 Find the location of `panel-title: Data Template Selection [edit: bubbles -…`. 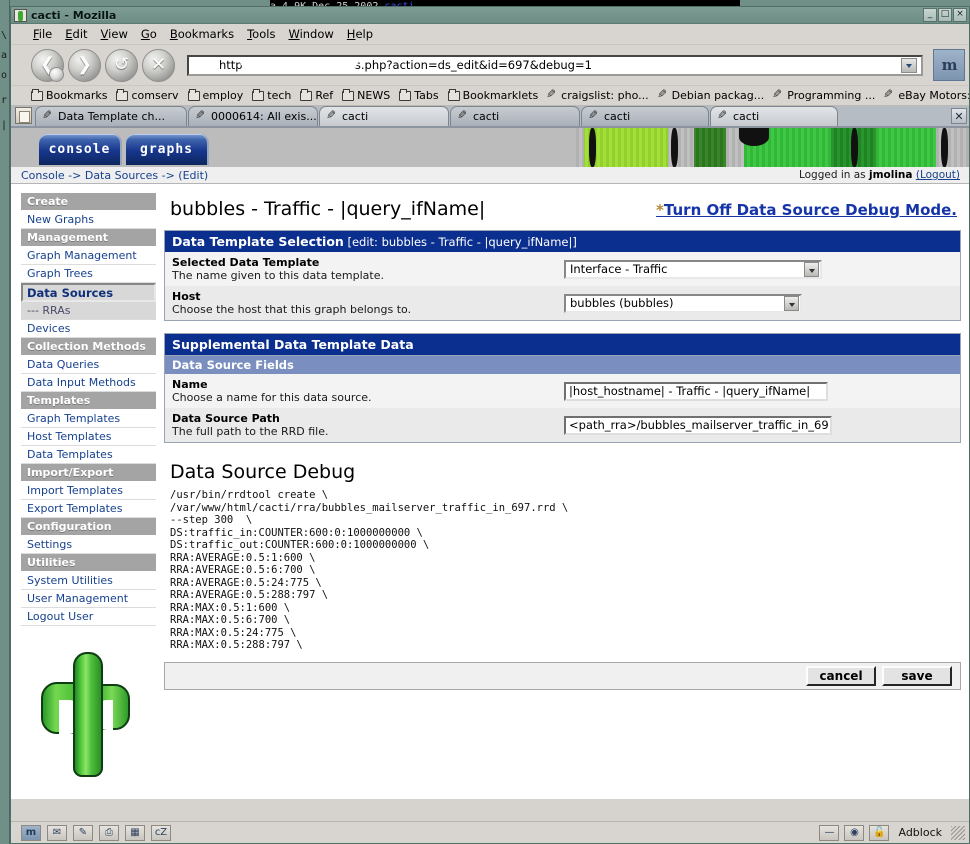

panel-title: Data Template Selection [edit: bubbles -… is located at coordinates (562, 241).